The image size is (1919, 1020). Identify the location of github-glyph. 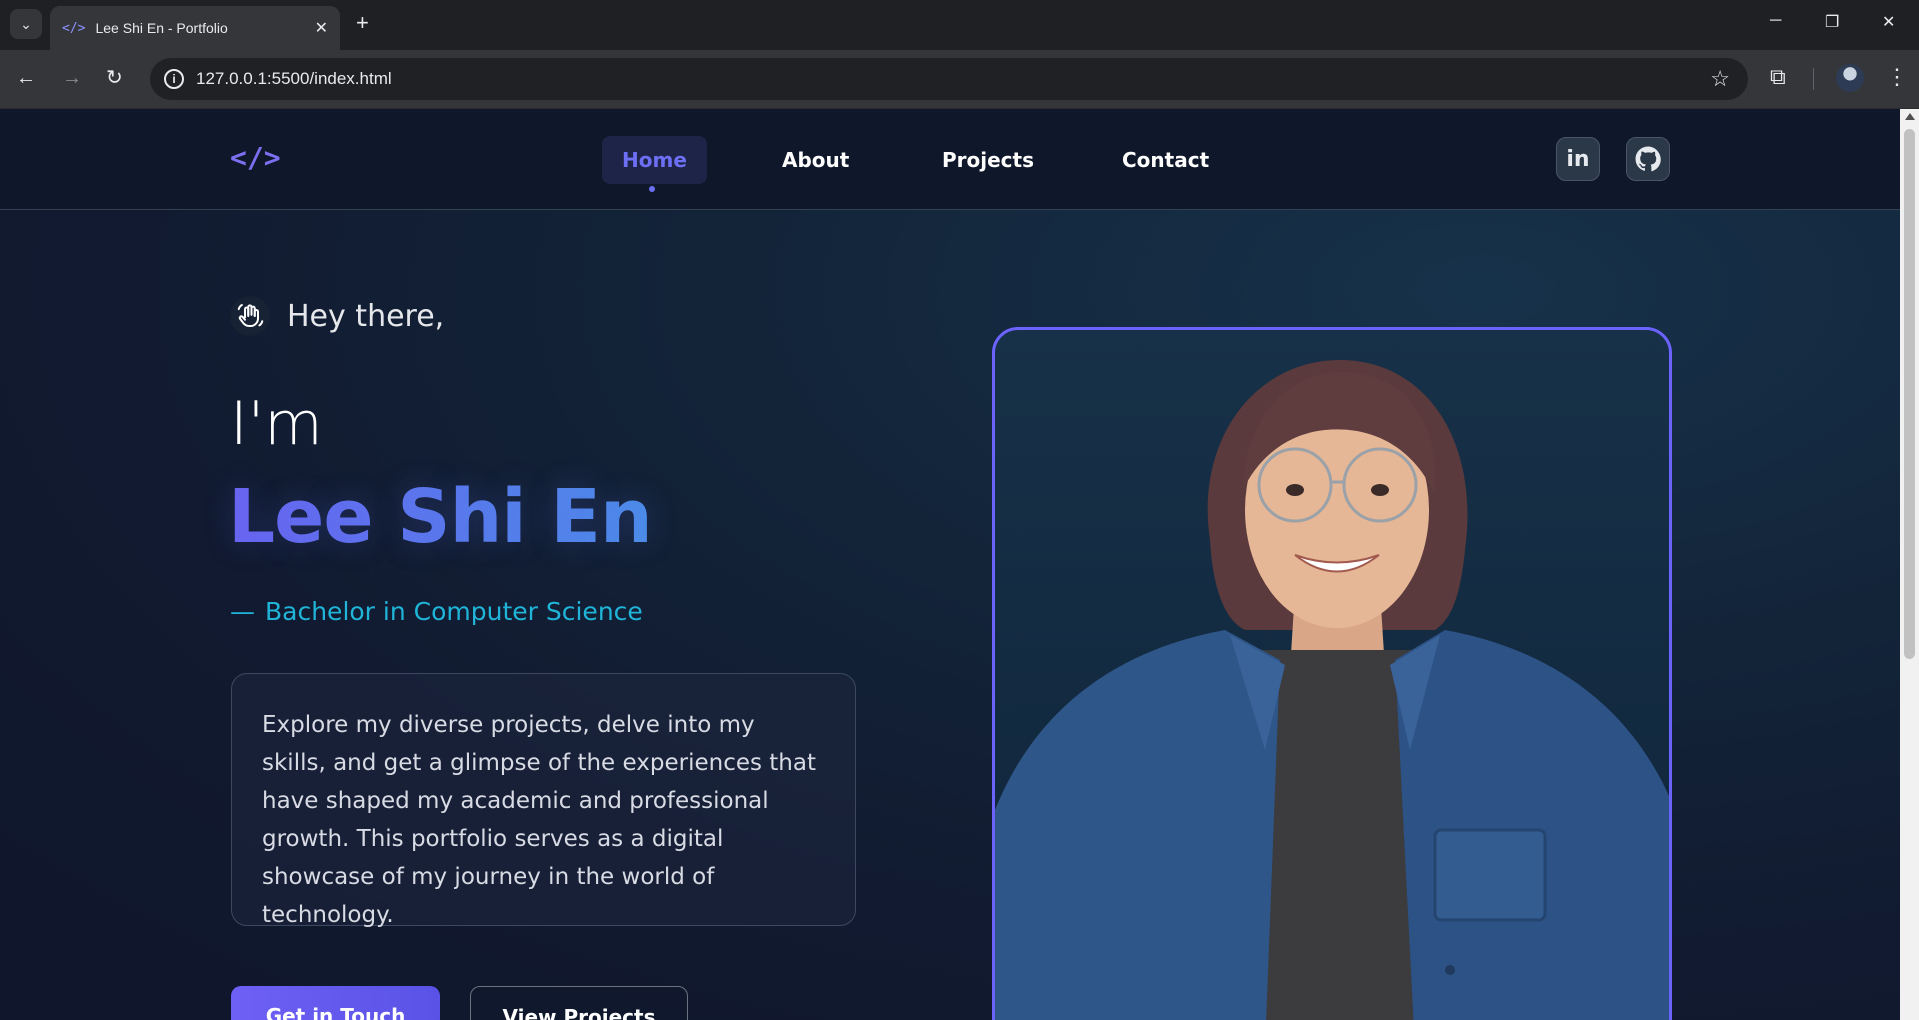
(1648, 159).